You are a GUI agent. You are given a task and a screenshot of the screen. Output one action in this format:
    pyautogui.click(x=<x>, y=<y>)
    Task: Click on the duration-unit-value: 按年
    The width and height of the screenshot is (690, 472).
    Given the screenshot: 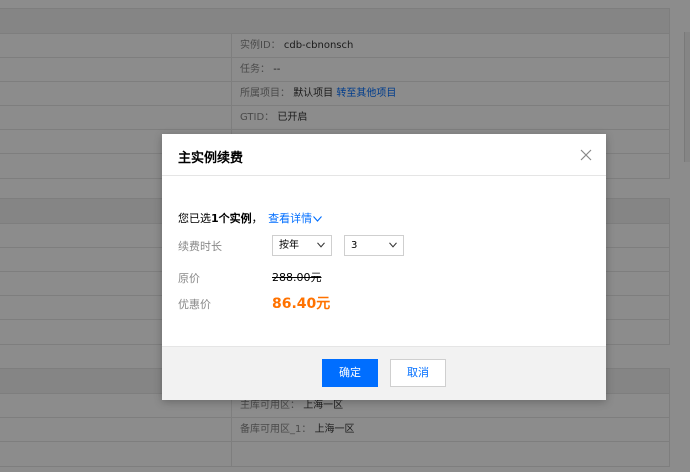 What is the action you would take?
    pyautogui.click(x=289, y=245)
    